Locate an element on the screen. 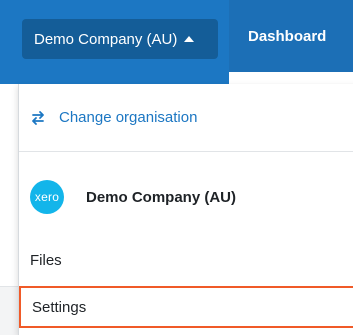 The height and width of the screenshot is (335, 353). tab-dashboard: Dashboard is located at coordinates (291, 42).